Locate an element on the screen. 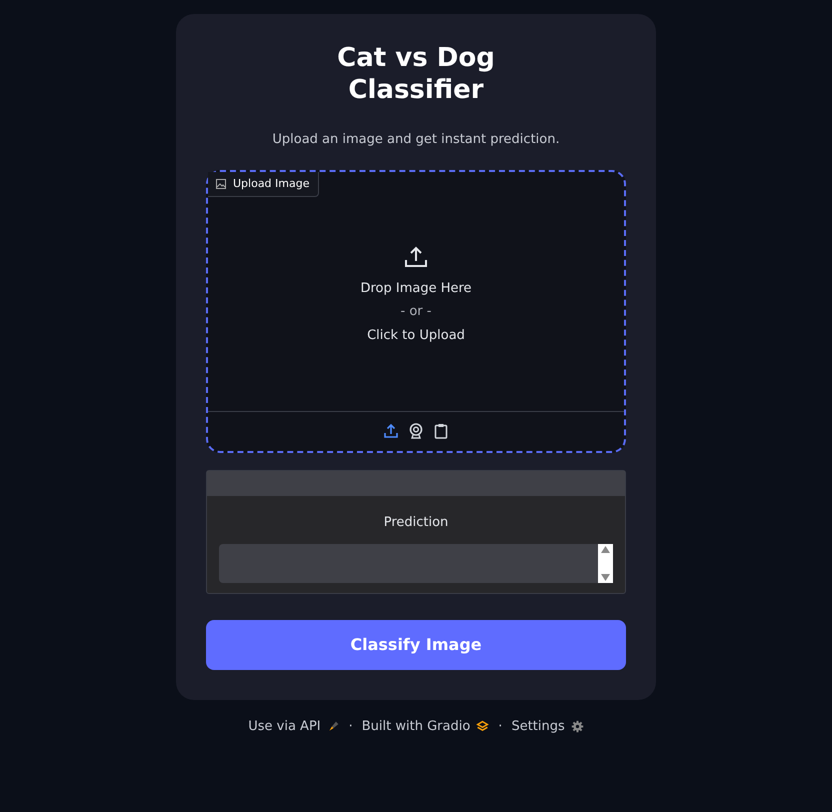  scrollbar is located at coordinates (605, 563).